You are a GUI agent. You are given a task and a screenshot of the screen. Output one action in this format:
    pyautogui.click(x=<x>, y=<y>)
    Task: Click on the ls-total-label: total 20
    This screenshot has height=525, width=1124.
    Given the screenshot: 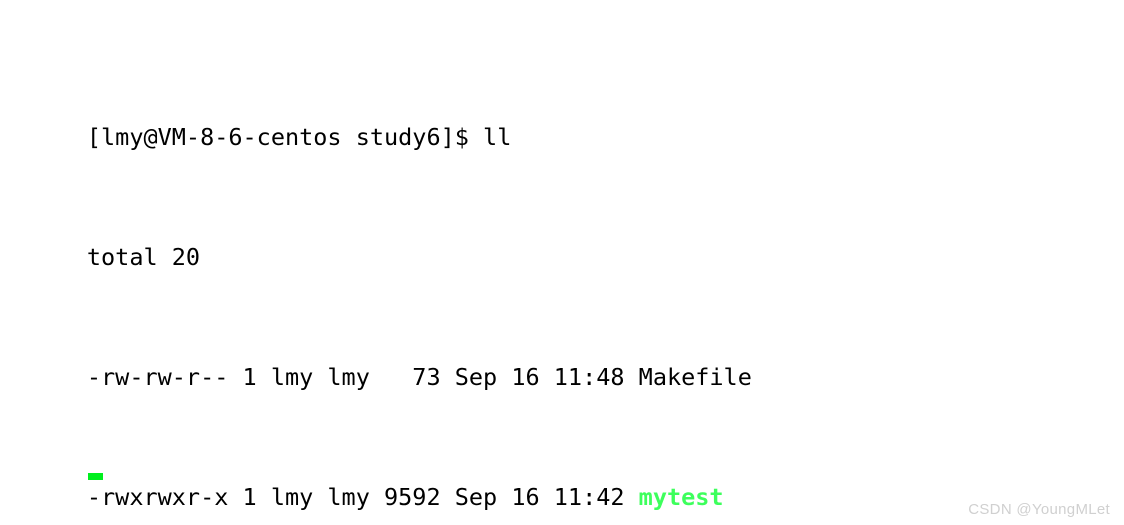 What is the action you would take?
    pyautogui.click(x=143, y=257)
    